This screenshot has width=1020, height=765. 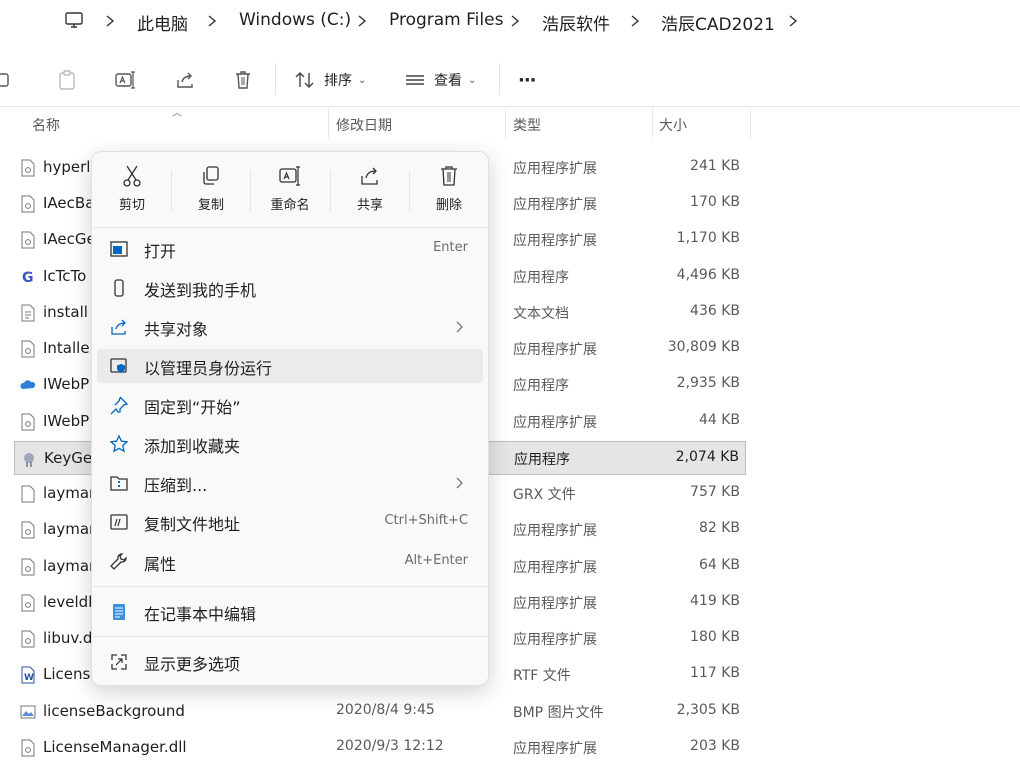 What do you see at coordinates (290, 522) in the screenshot?
I see `menu-item-copy-as-path: 复制文件地址 Ctrl+Shift+C` at bounding box center [290, 522].